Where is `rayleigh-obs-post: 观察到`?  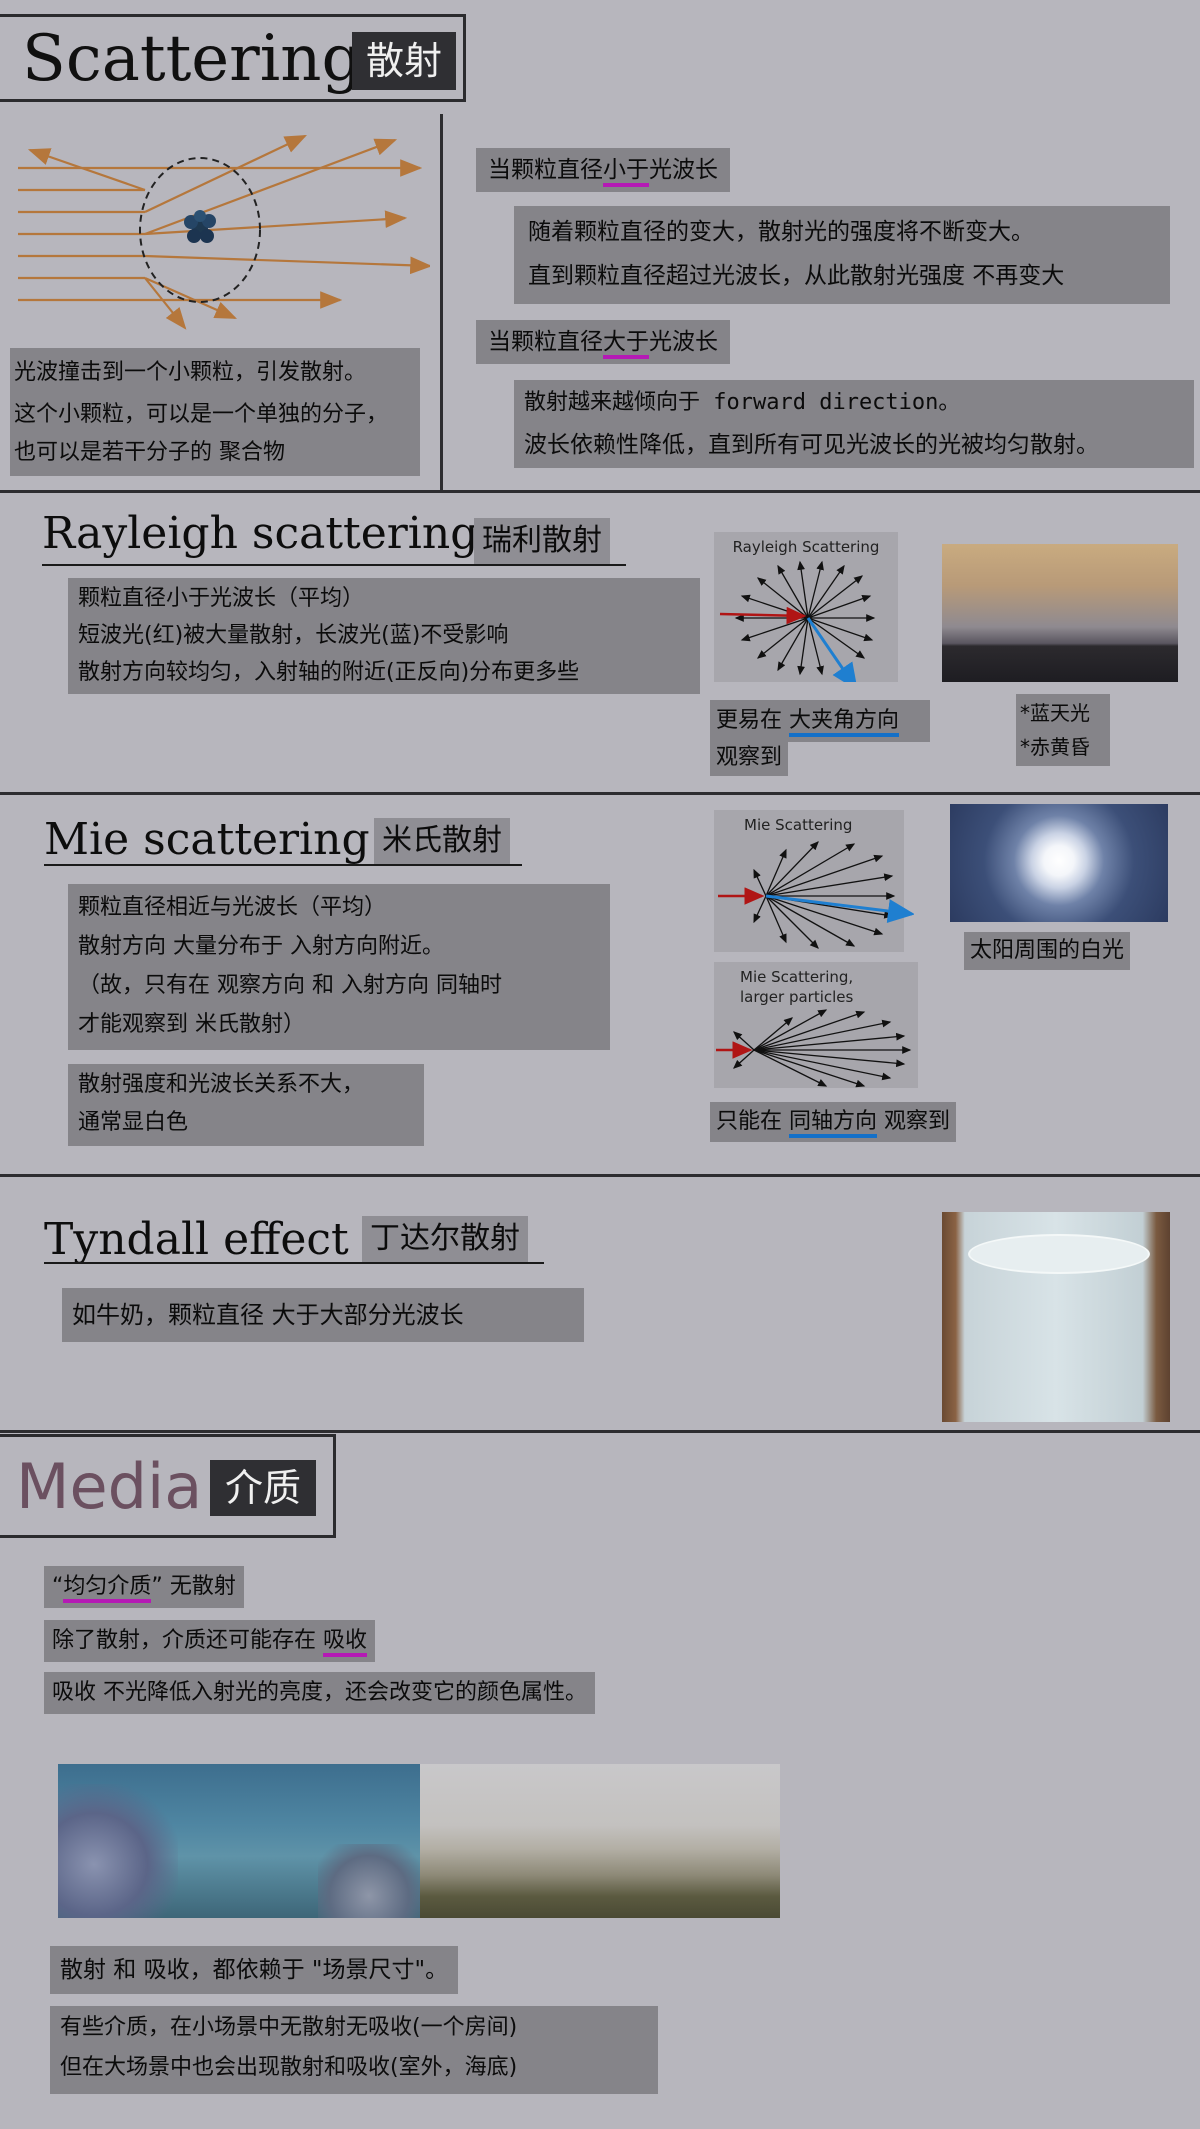
rayleigh-obs-post: 观察到 is located at coordinates (749, 757).